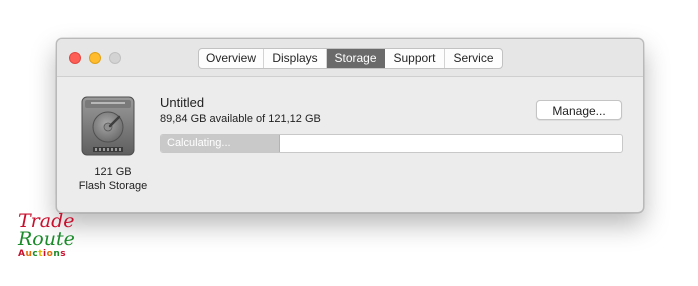  Describe the element at coordinates (473, 58) in the screenshot. I see `tab-service: Service` at that location.